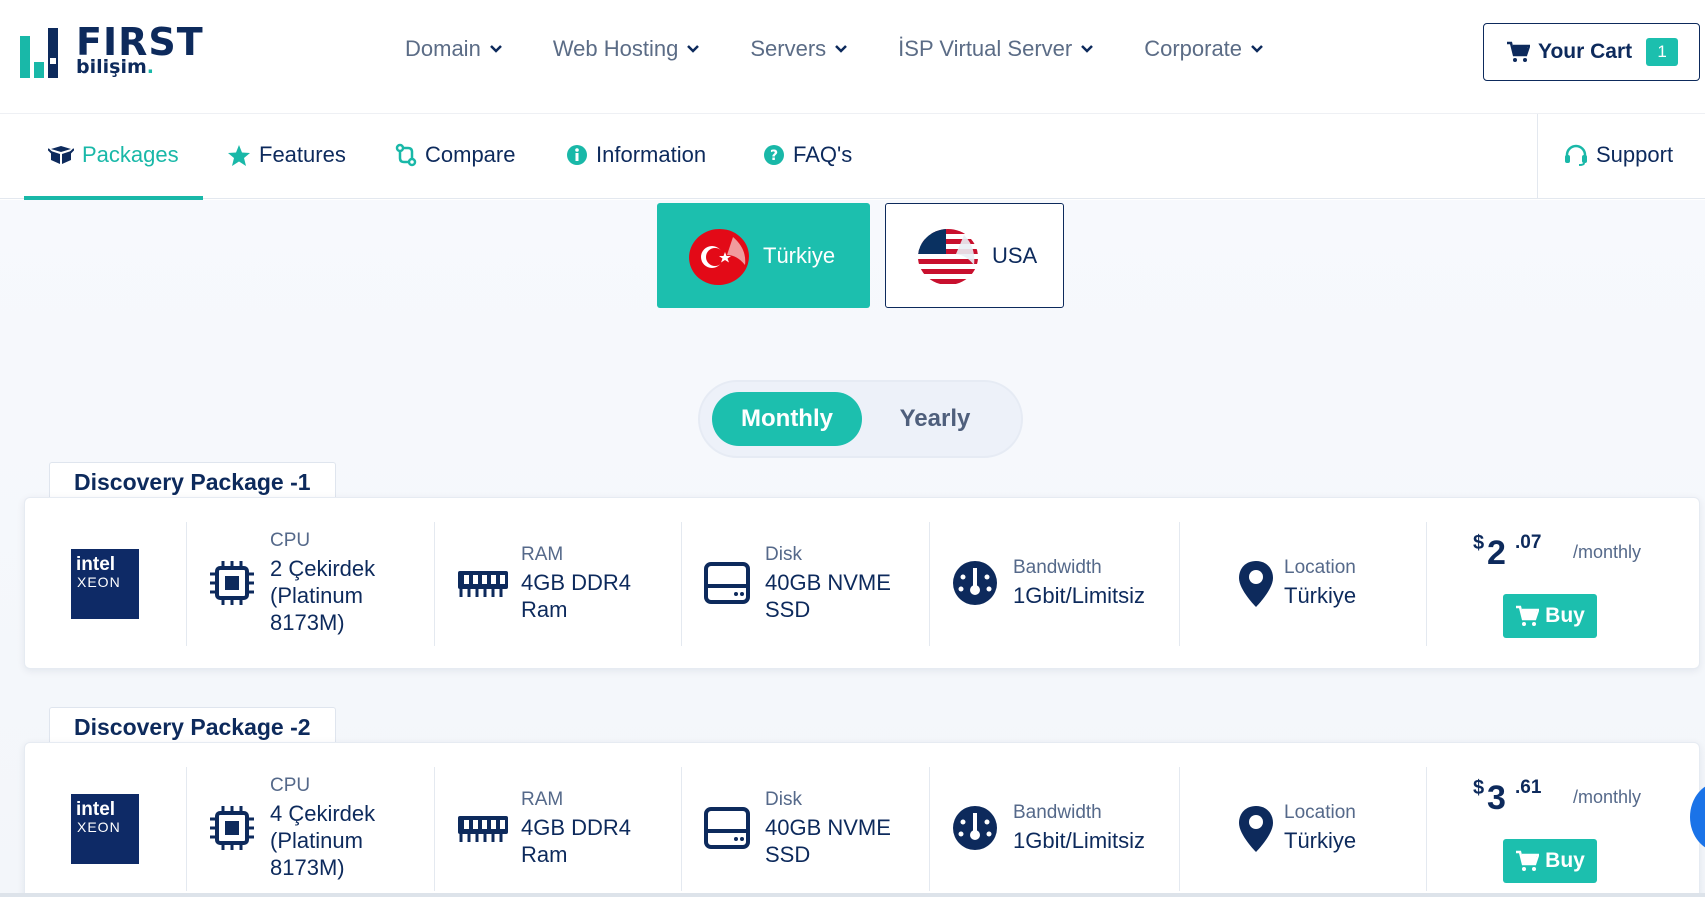 This screenshot has height=897, width=1705. Describe the element at coordinates (828, 827) in the screenshot. I see `disk-value-line1: 40GB NVME` at that location.